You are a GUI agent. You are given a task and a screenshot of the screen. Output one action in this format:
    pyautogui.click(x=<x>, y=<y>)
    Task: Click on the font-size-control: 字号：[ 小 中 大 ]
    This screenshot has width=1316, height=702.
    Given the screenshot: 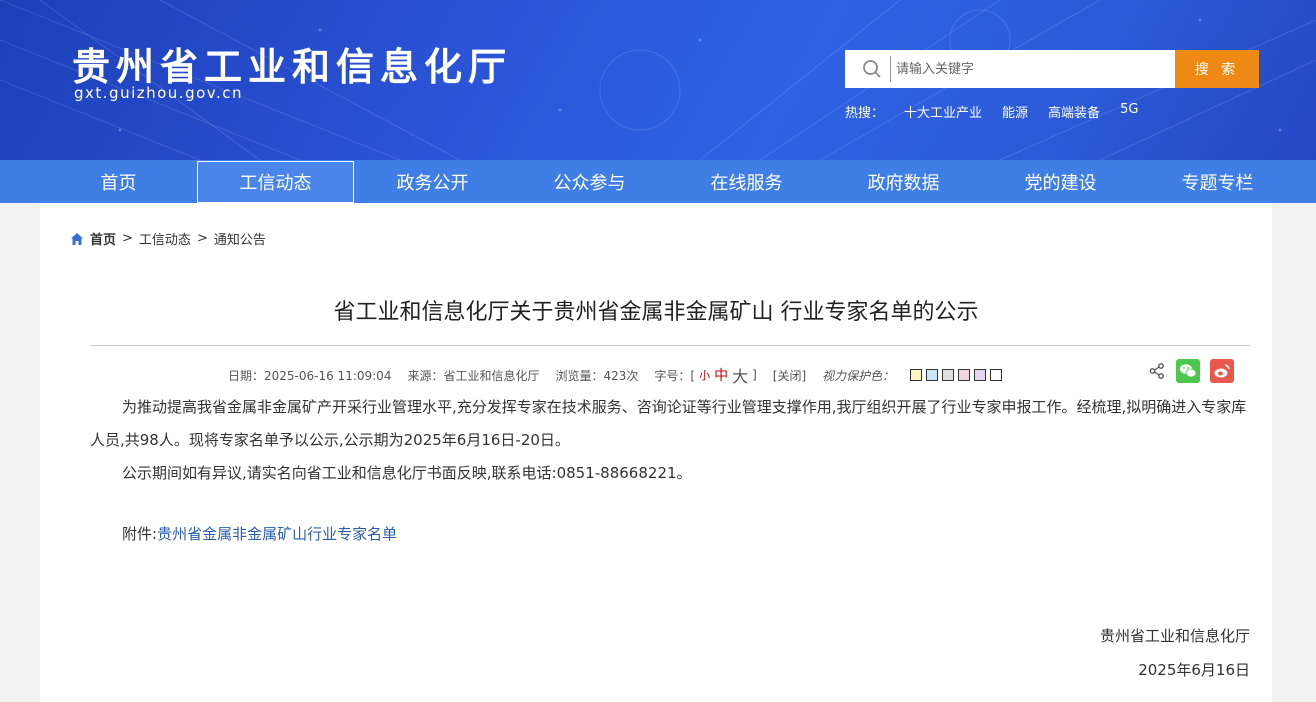 What is the action you would take?
    pyautogui.click(x=705, y=375)
    